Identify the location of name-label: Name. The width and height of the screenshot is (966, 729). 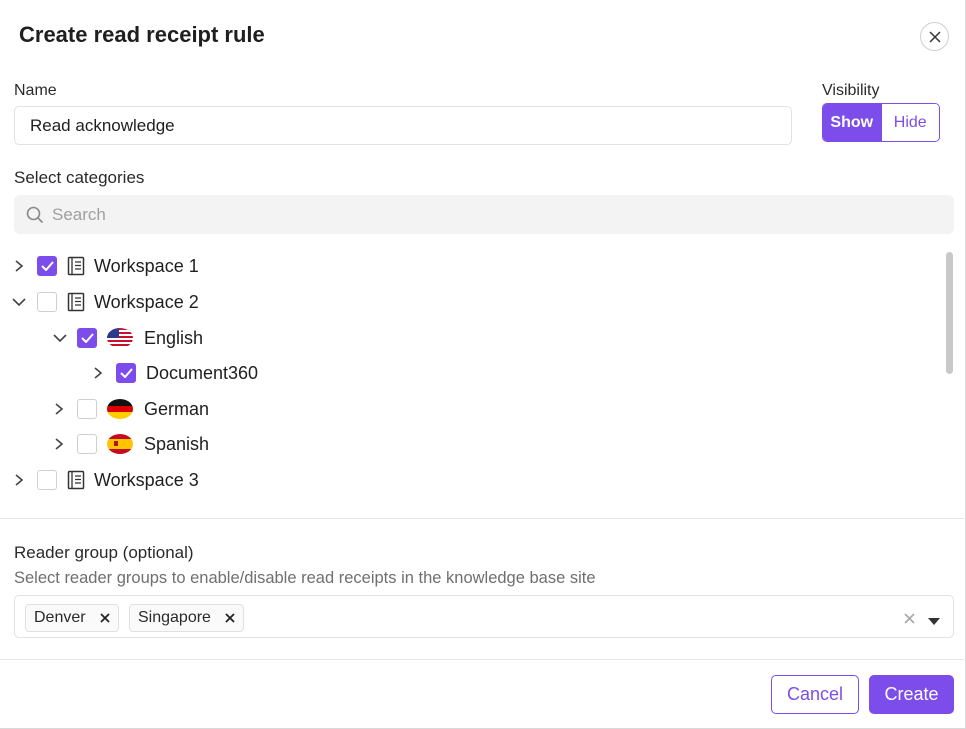
(35, 90).